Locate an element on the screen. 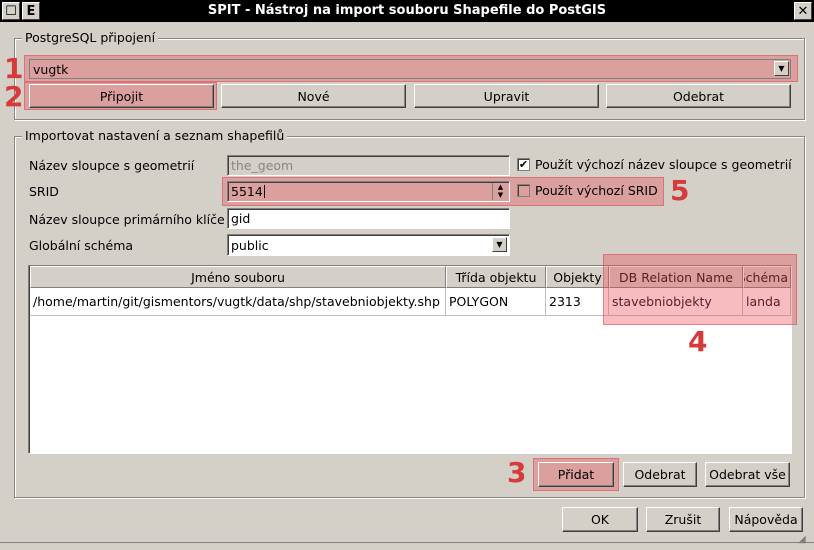 This screenshot has height=550, width=814. ok-button: OK is located at coordinates (600, 519).